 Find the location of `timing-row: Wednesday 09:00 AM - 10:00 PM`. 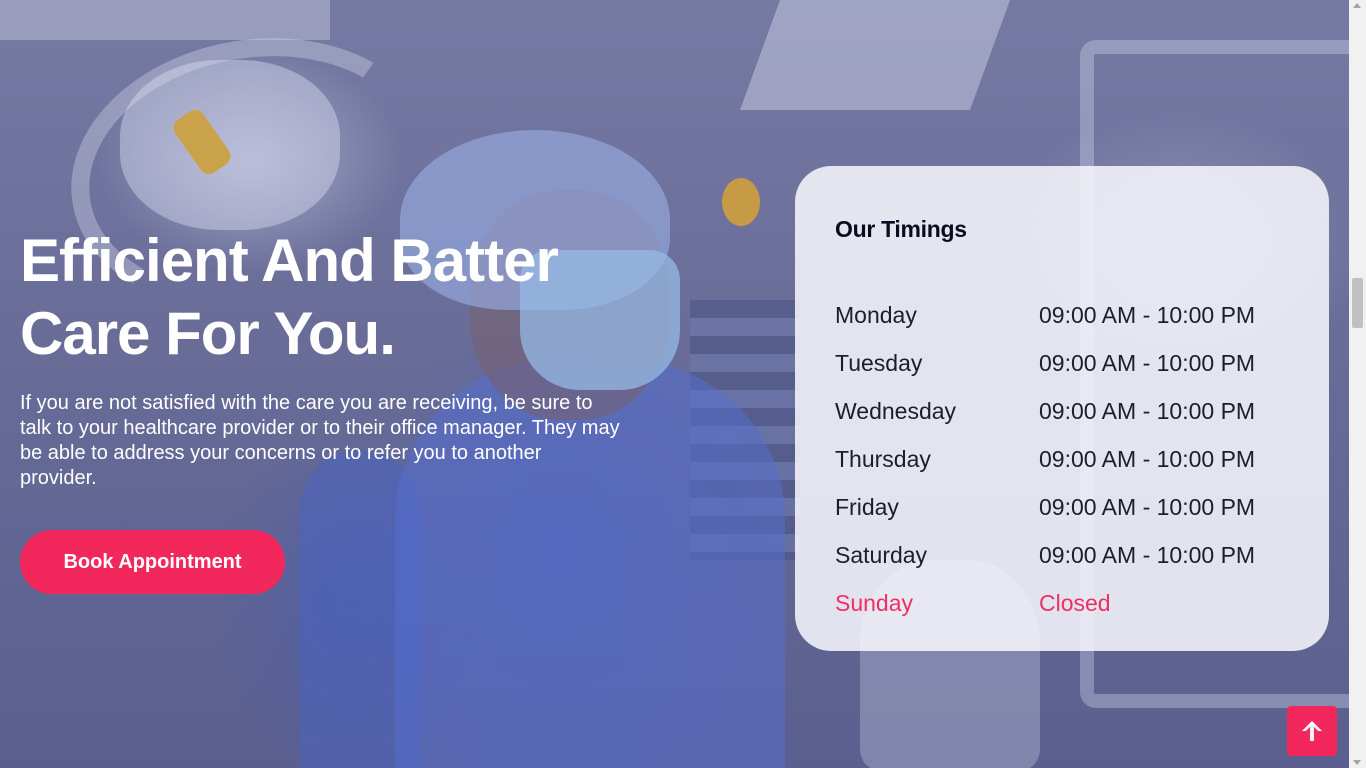

timing-row: Wednesday 09:00 AM - 10:00 PM is located at coordinates (1065, 422).